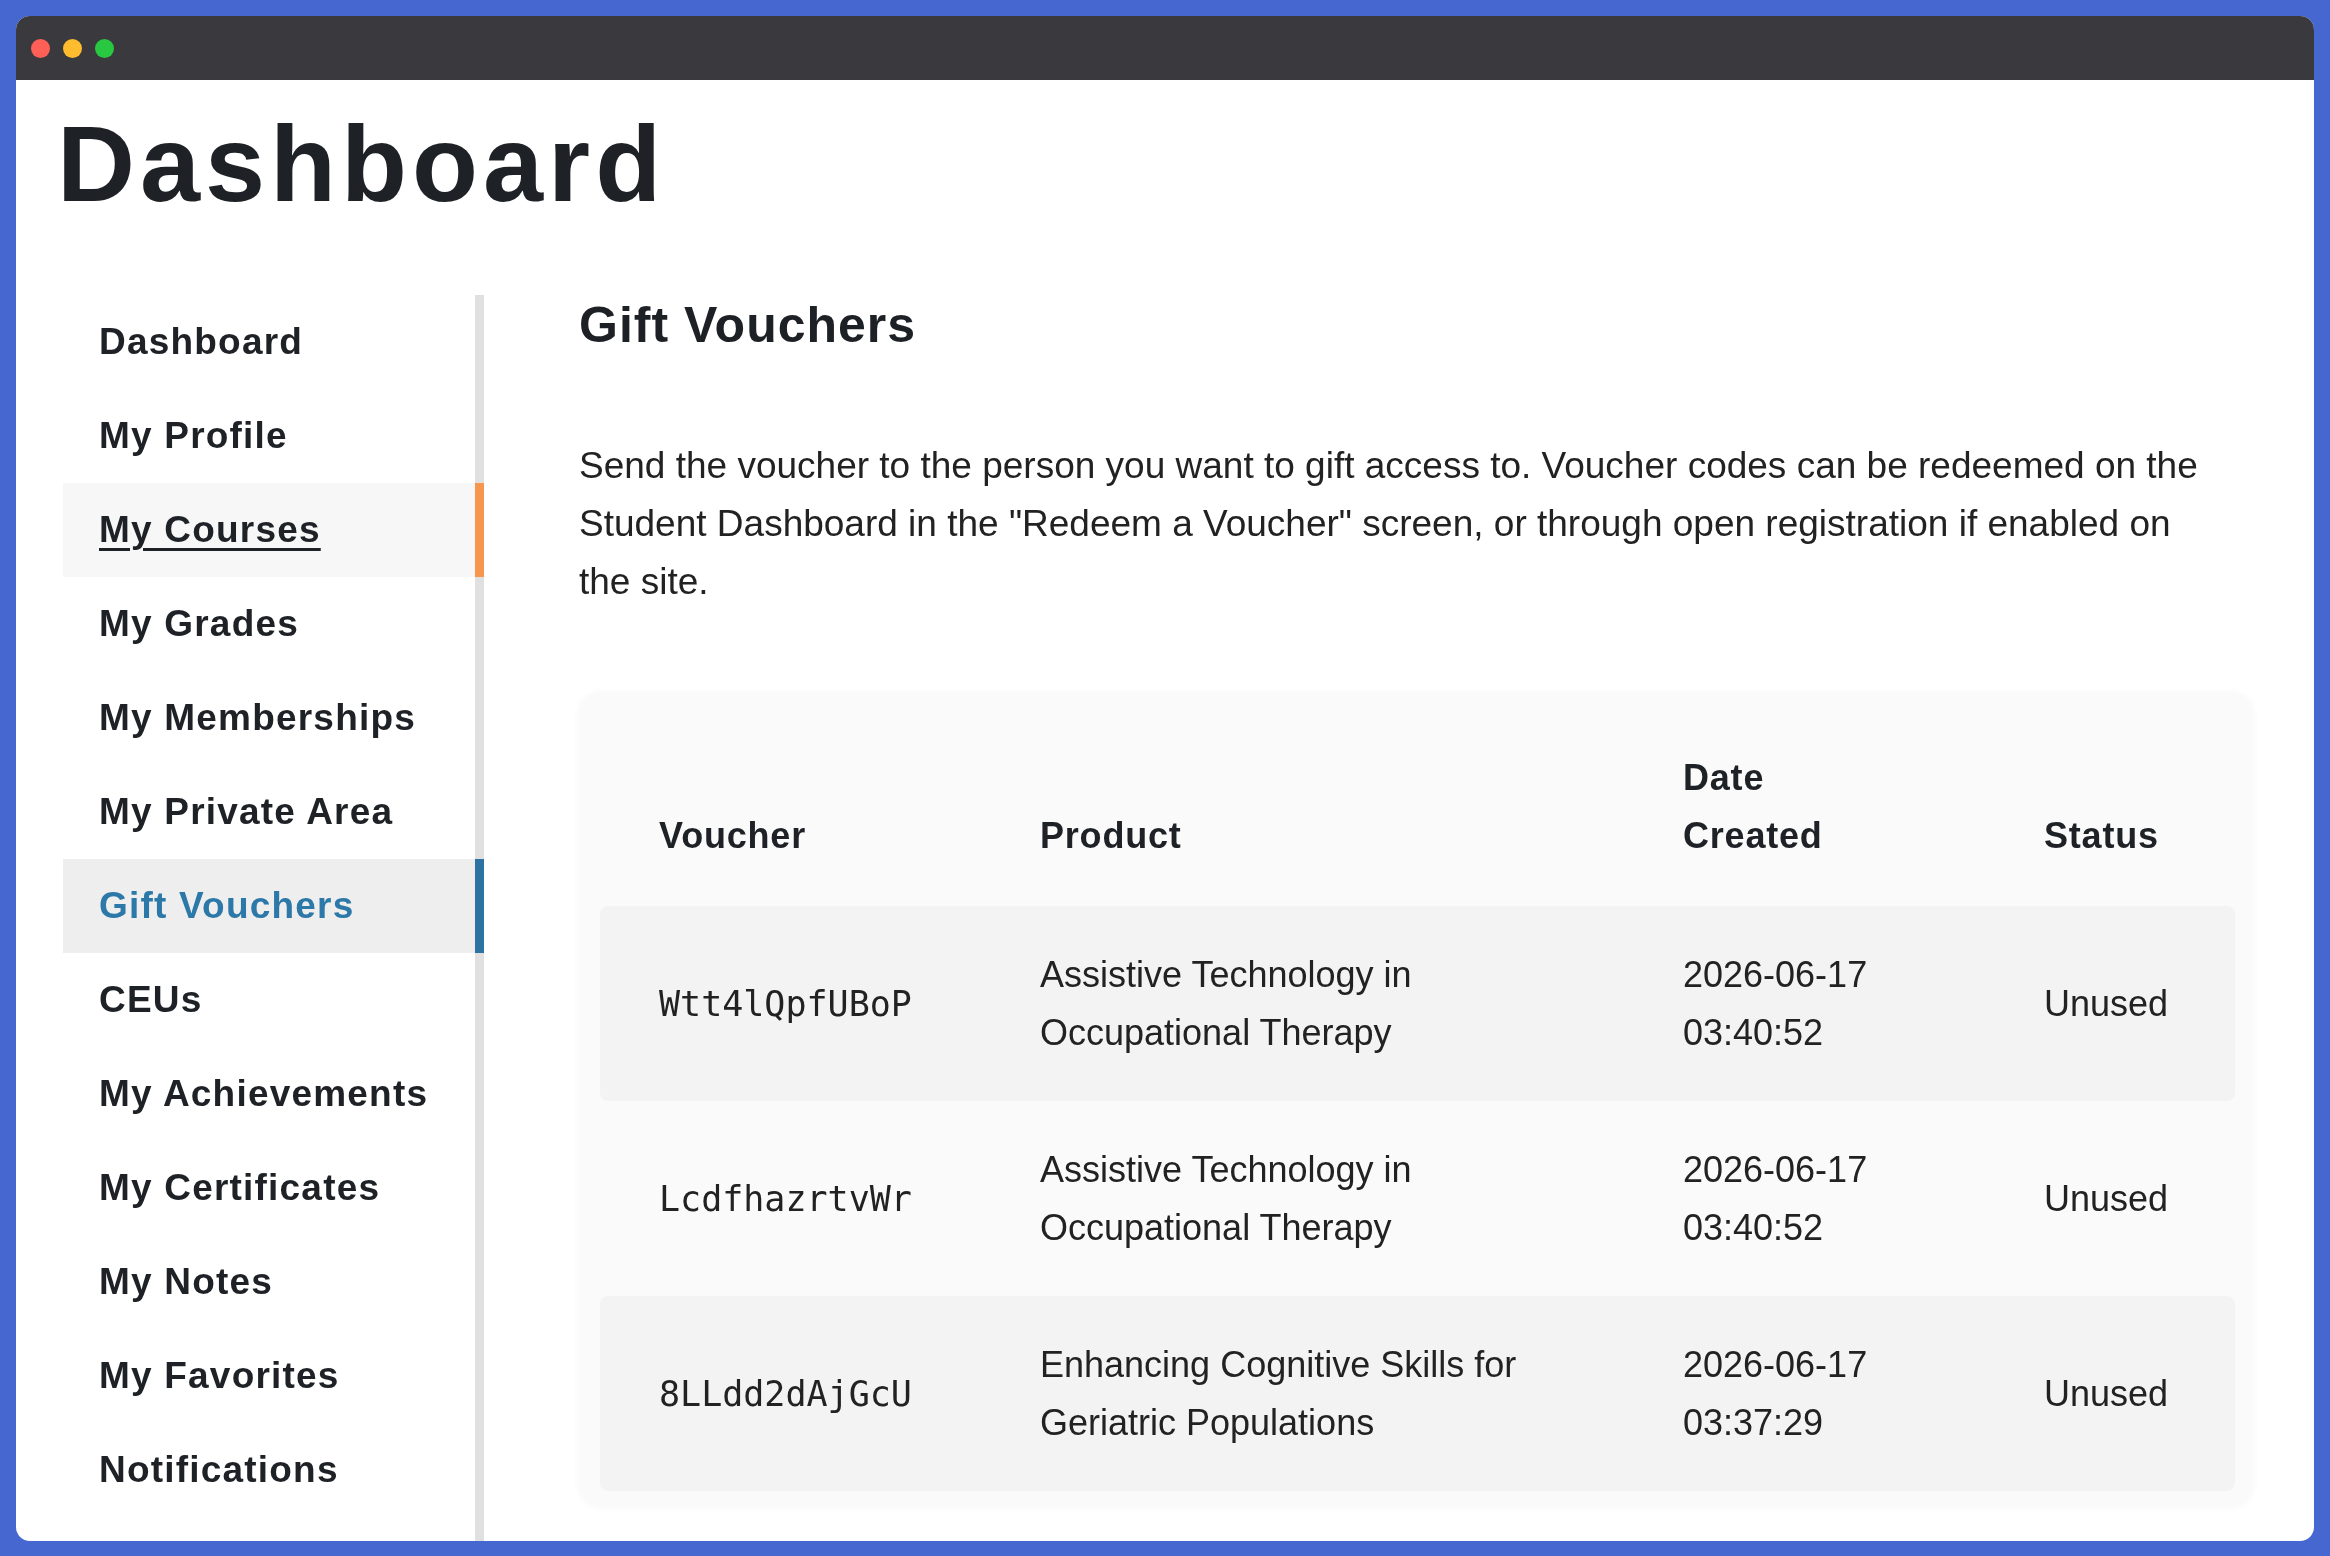 The image size is (2330, 1556). I want to click on sidebar-item: Dashboard, so click(273, 342).